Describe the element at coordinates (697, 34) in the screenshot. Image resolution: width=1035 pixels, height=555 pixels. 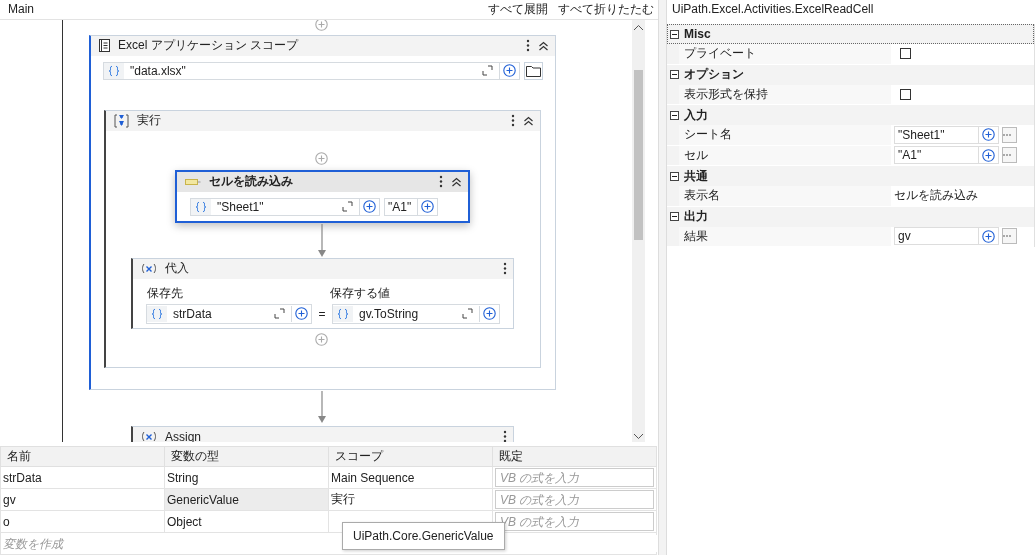
I see `category-name: Misc` at that location.